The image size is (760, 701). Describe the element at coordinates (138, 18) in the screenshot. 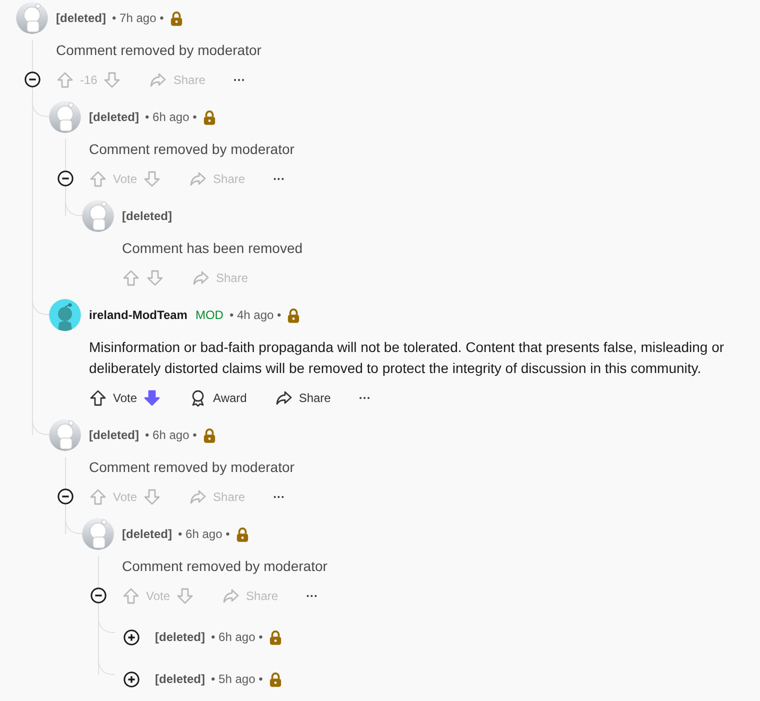

I see `timestamp: • 7h ago •` at that location.